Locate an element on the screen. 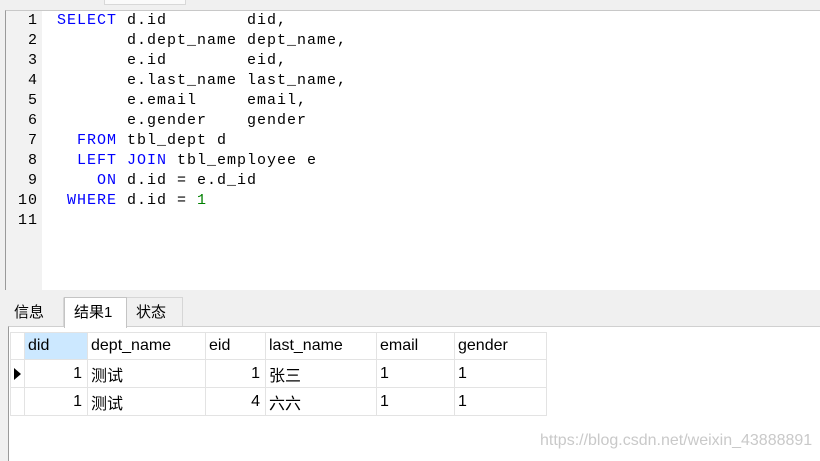  sql-number: 1 is located at coordinates (202, 200).